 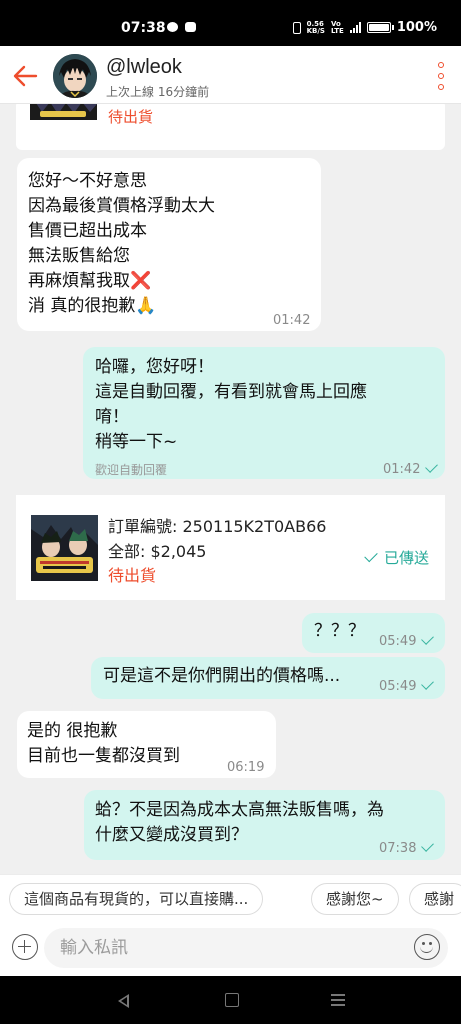 What do you see at coordinates (396, 557) in the screenshot?
I see `sent-status: 已傳送` at bounding box center [396, 557].